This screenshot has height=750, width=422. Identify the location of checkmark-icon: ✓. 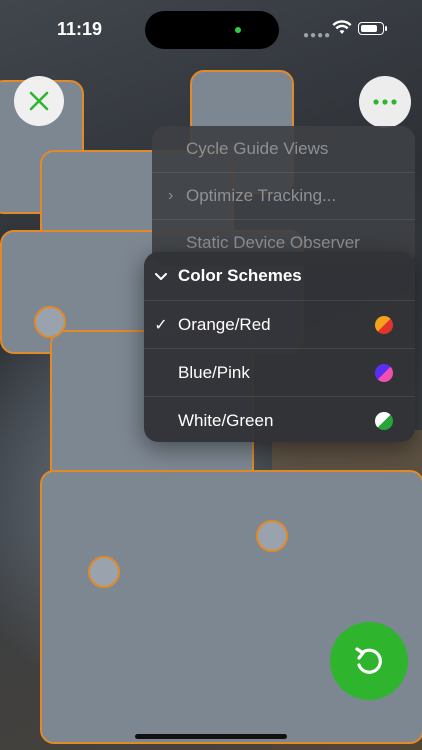
(161, 325).